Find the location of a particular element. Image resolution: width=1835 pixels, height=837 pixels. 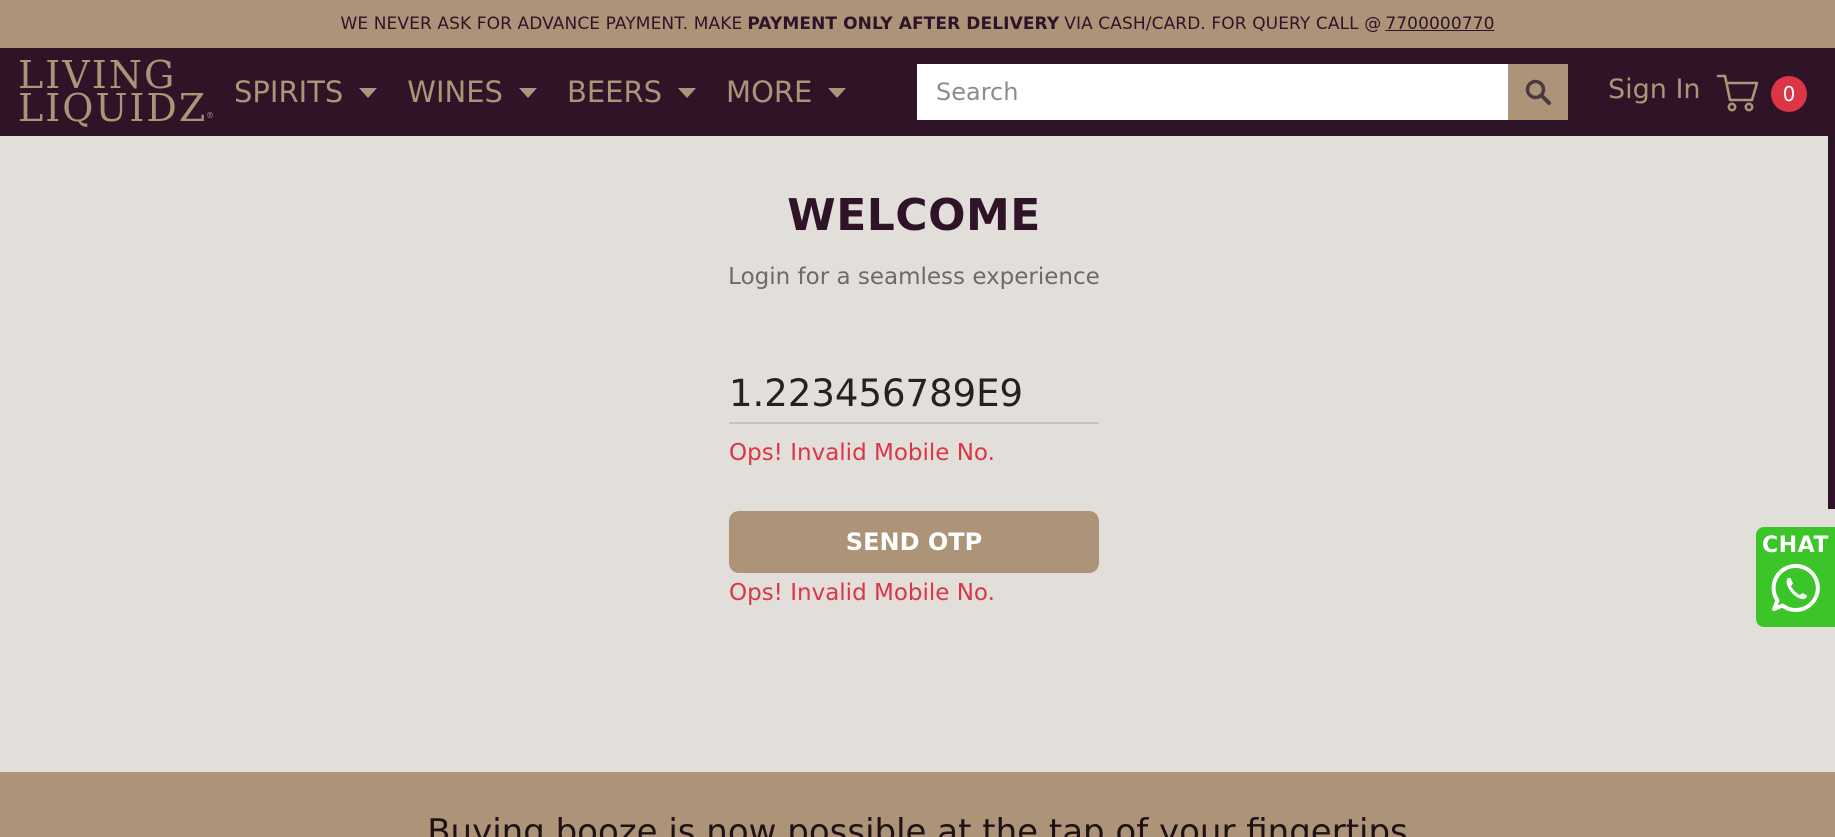

announcement-text: WE NEVER ASK FOR ADVANCE PAYMENT. MAKE is located at coordinates (541, 24).